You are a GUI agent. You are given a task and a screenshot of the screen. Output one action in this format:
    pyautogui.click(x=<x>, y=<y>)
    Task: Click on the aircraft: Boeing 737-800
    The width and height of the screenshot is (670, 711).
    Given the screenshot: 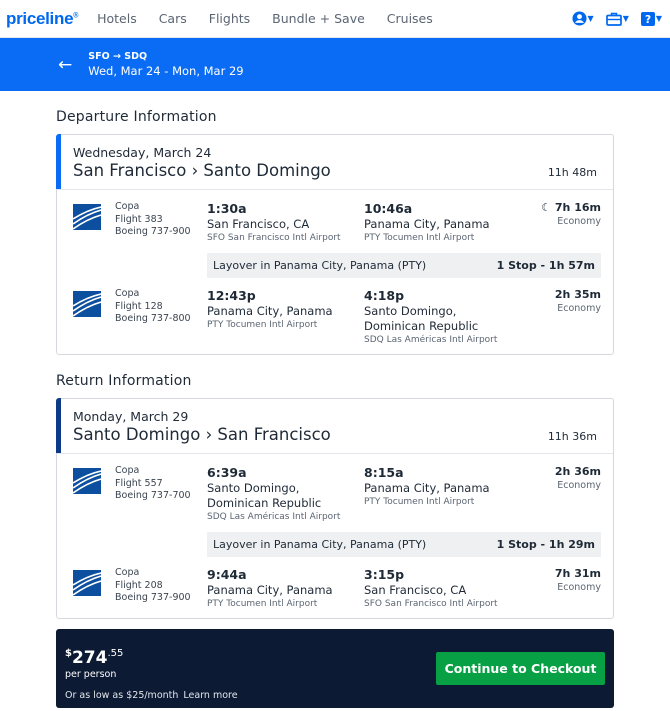 What is the action you would take?
    pyautogui.click(x=153, y=318)
    